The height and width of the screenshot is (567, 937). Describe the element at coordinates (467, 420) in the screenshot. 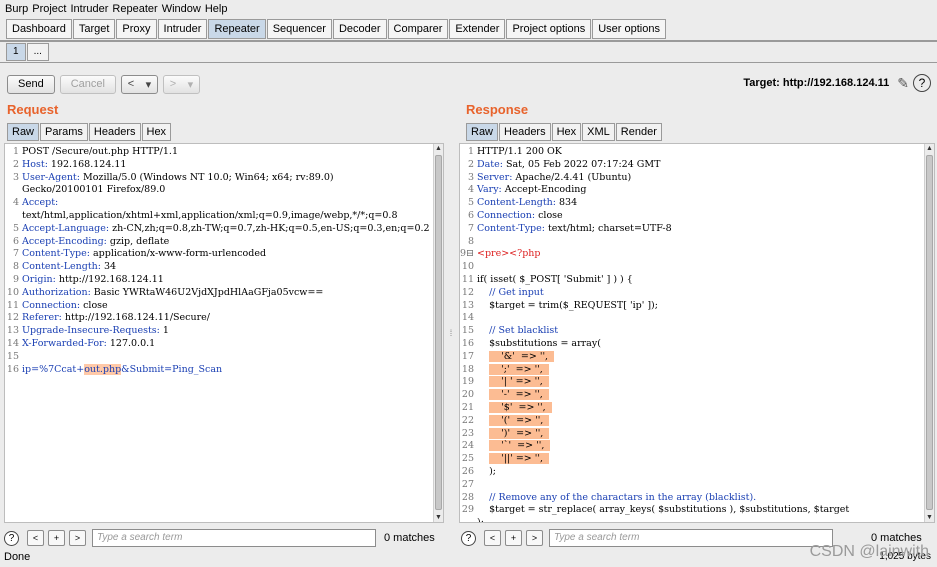

I see `line-number: 22` at that location.